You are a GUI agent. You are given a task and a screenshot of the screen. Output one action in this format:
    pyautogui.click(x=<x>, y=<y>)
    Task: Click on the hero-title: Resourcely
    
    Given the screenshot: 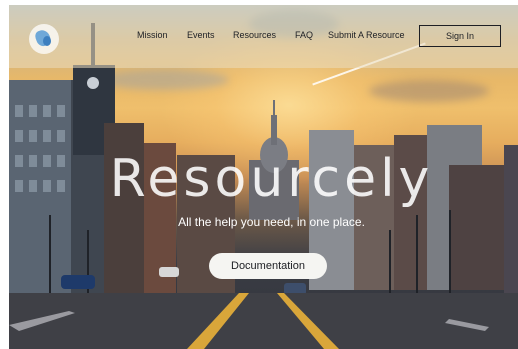 What is the action you would take?
    pyautogui.click(x=271, y=179)
    